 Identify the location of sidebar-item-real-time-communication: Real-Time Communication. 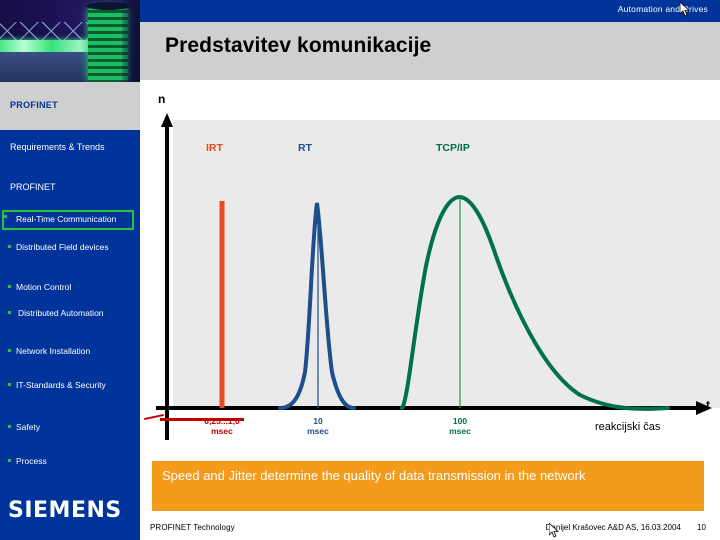
(68, 220).